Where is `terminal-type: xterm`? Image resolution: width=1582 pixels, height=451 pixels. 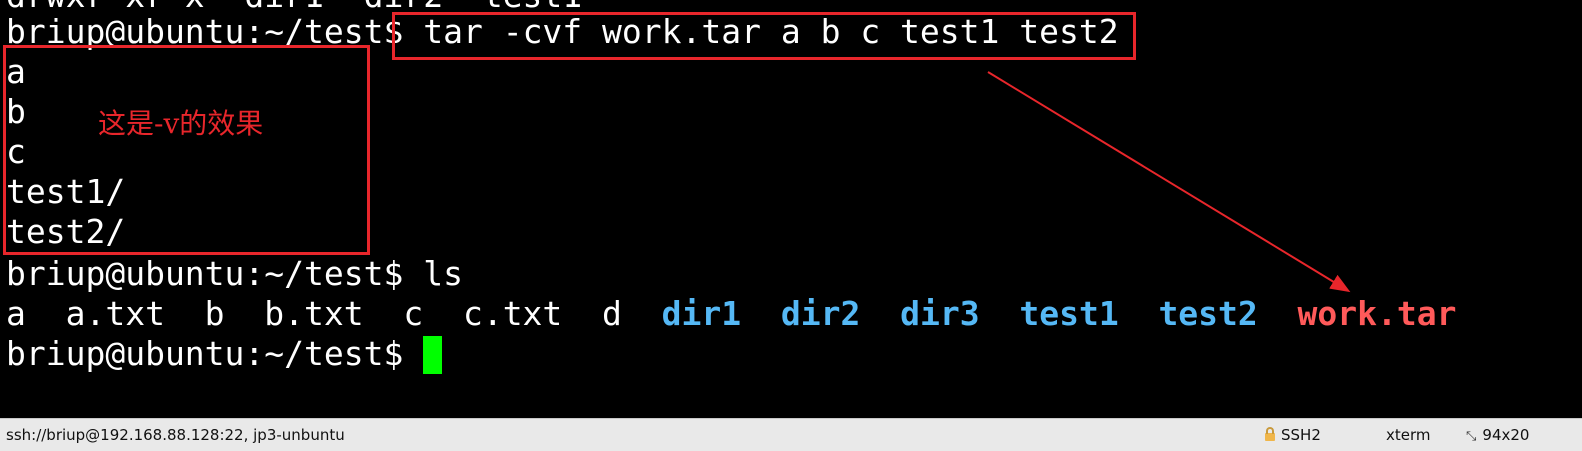 terminal-type: xterm is located at coordinates (1408, 435).